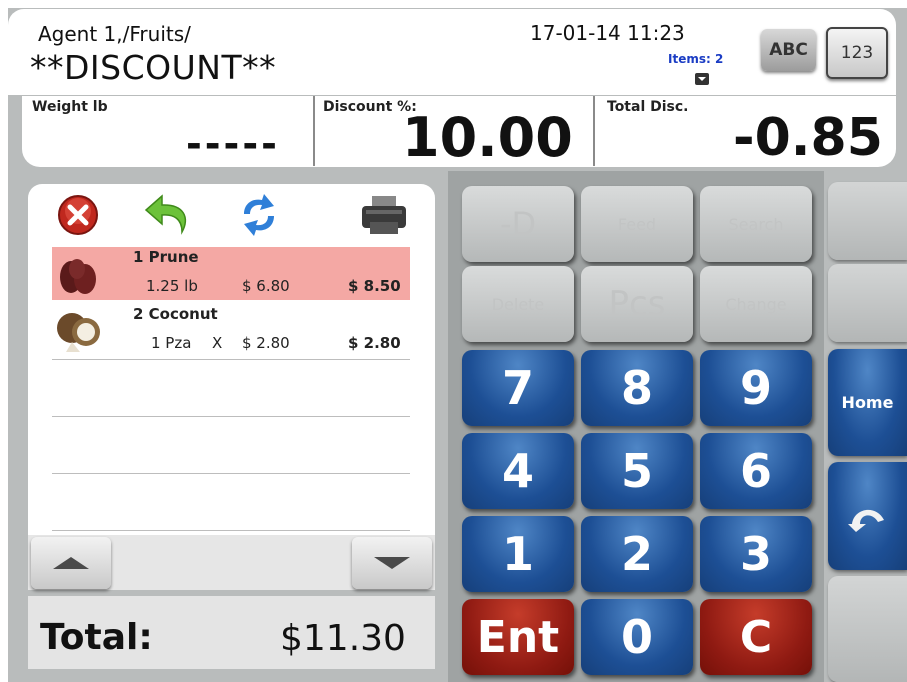  What do you see at coordinates (637, 637) in the screenshot?
I see `key-0: 0` at bounding box center [637, 637].